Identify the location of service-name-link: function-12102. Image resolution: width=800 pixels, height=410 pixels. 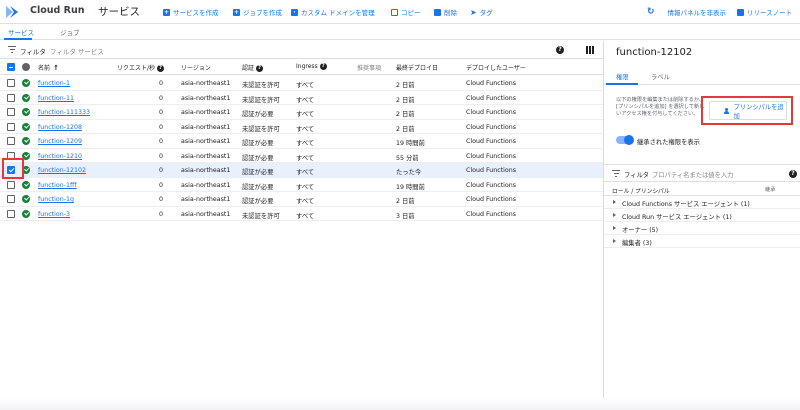
(62, 170).